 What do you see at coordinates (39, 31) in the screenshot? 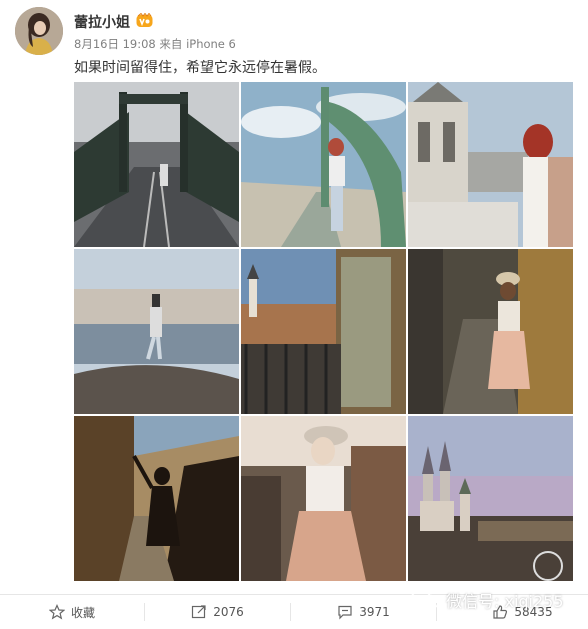
I see `avatar` at bounding box center [39, 31].